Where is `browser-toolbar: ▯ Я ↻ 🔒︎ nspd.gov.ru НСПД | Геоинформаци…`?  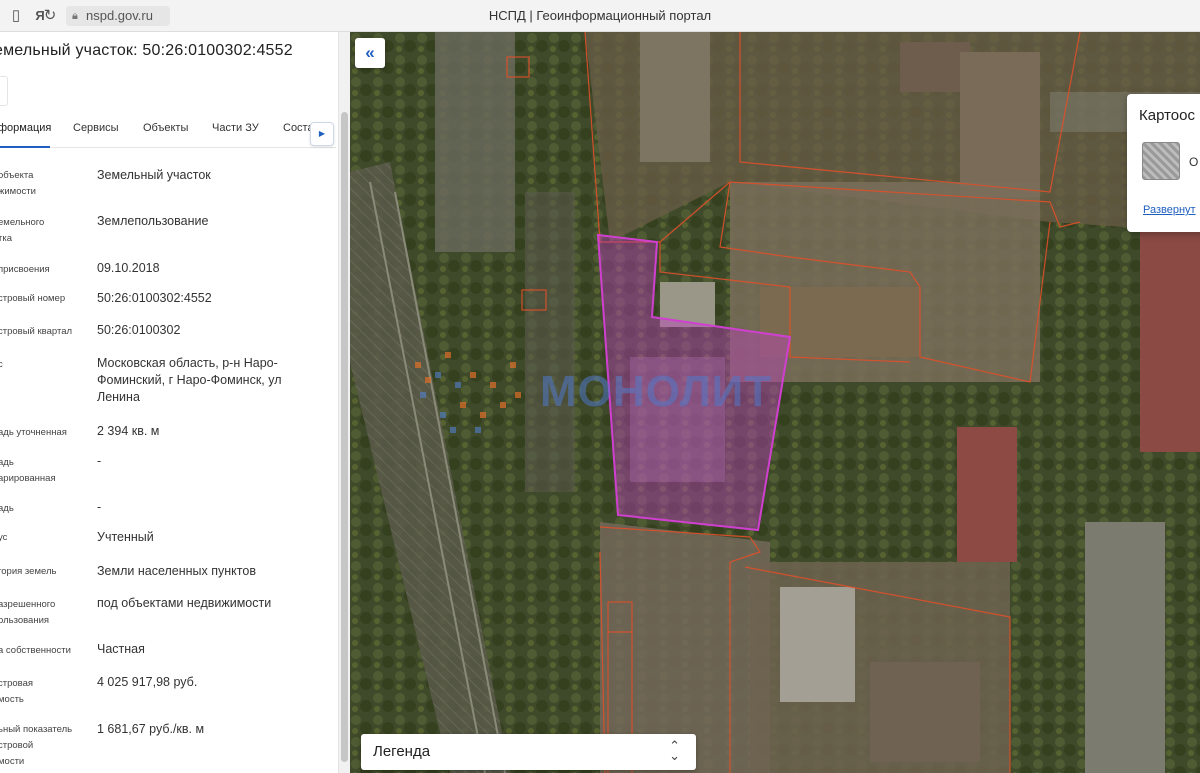 browser-toolbar: ▯ Я ↻ 🔒︎ nspd.gov.ru НСПД | Геоинформаци… is located at coordinates (600, 16).